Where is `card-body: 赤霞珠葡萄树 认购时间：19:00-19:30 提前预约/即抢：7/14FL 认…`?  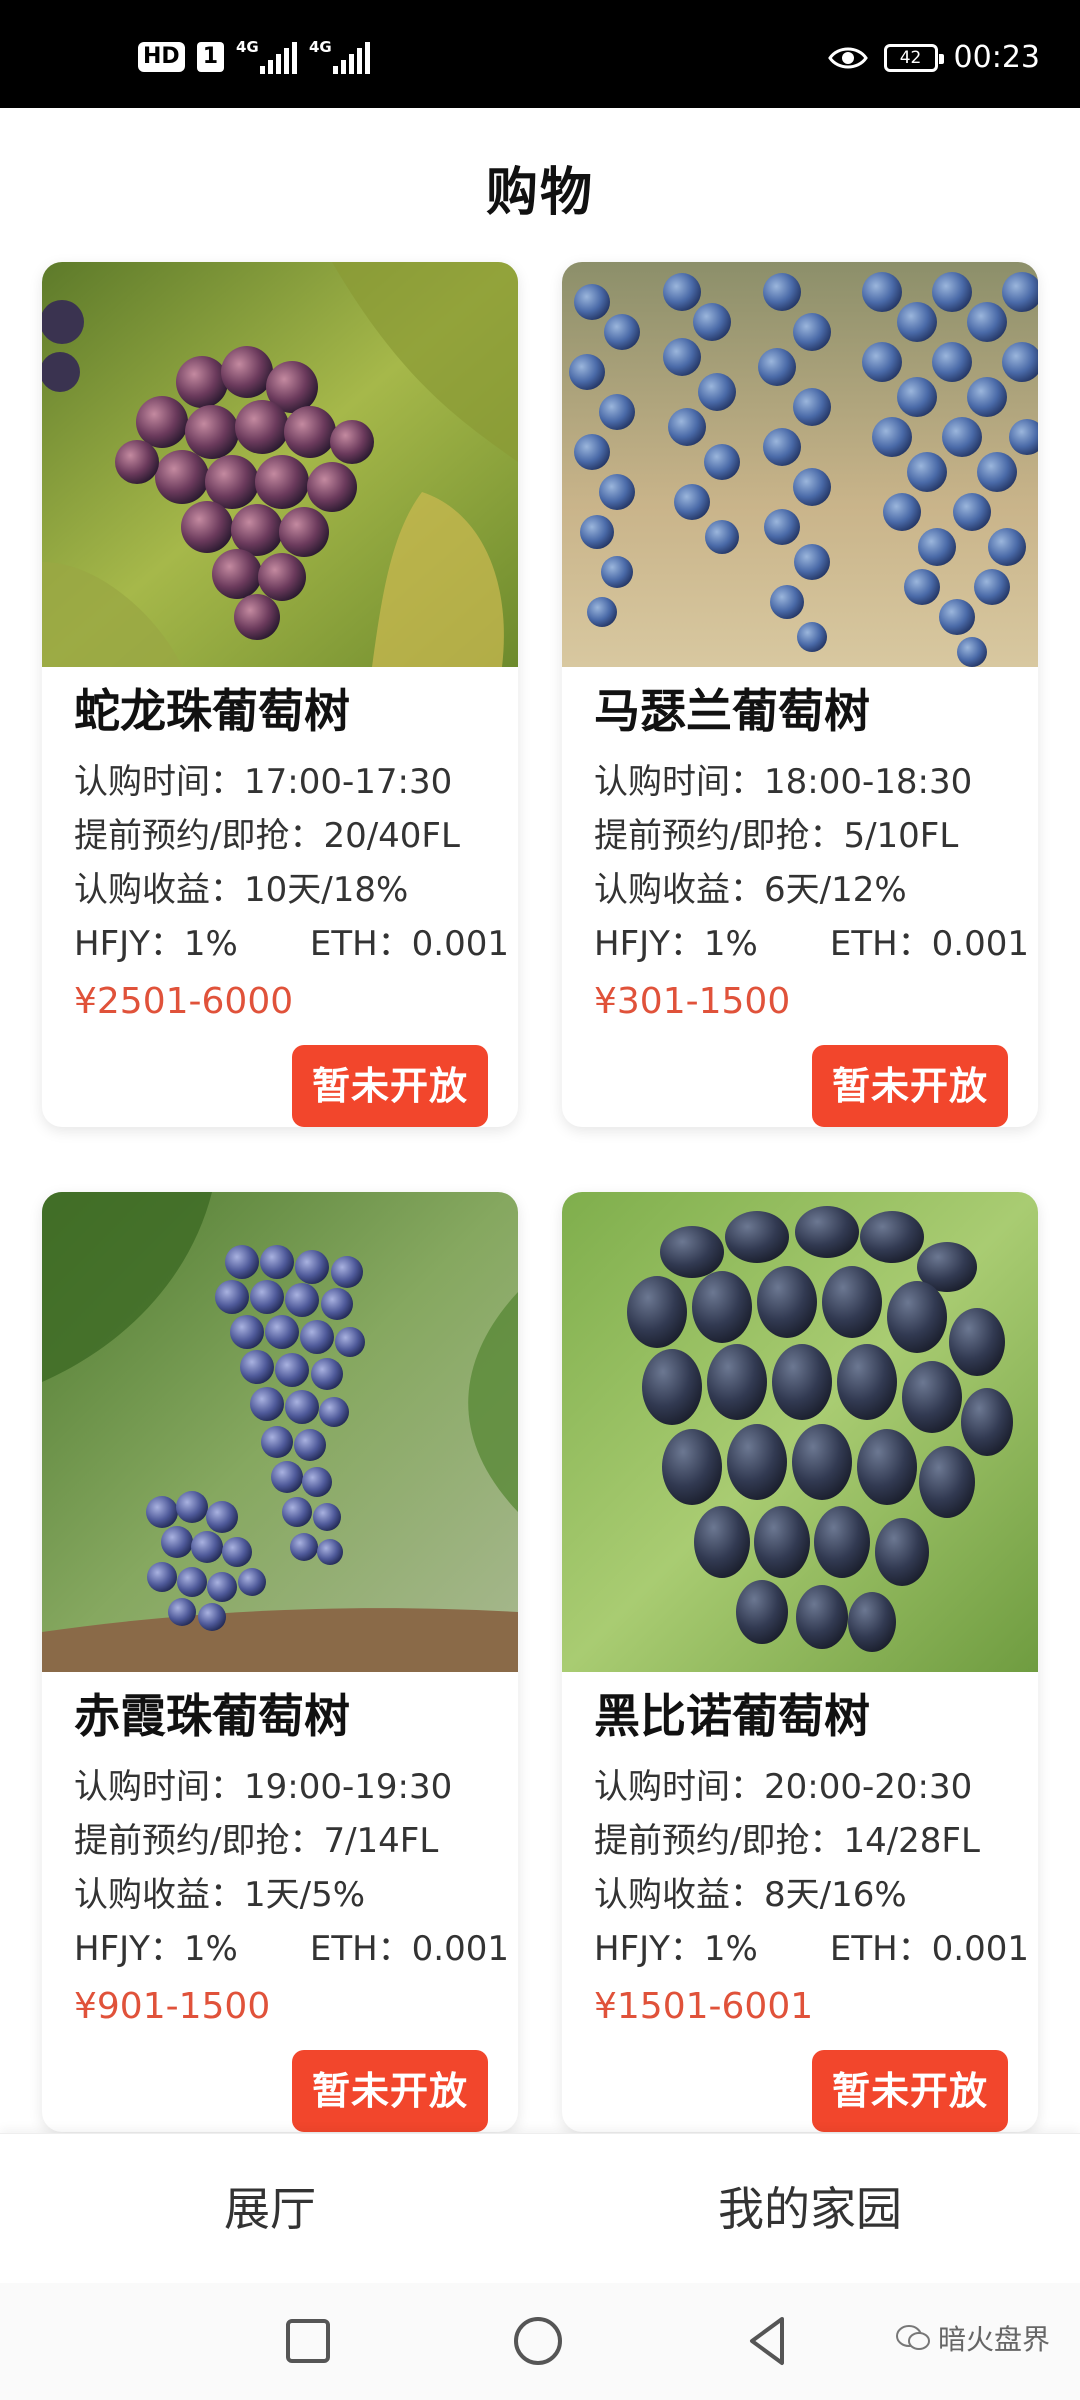
card-body: 赤霞珠葡萄树 认购时间：19:00-19:30 提前预约/即抢：7/14FL 认… is located at coordinates (280, 1902).